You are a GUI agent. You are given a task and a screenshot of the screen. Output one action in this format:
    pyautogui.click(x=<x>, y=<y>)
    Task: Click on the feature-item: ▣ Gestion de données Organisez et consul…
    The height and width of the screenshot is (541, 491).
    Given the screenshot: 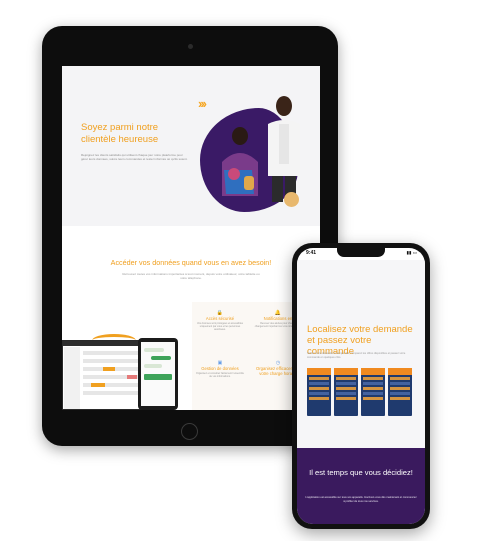 What is the action you would take?
    pyautogui.click(x=220, y=369)
    